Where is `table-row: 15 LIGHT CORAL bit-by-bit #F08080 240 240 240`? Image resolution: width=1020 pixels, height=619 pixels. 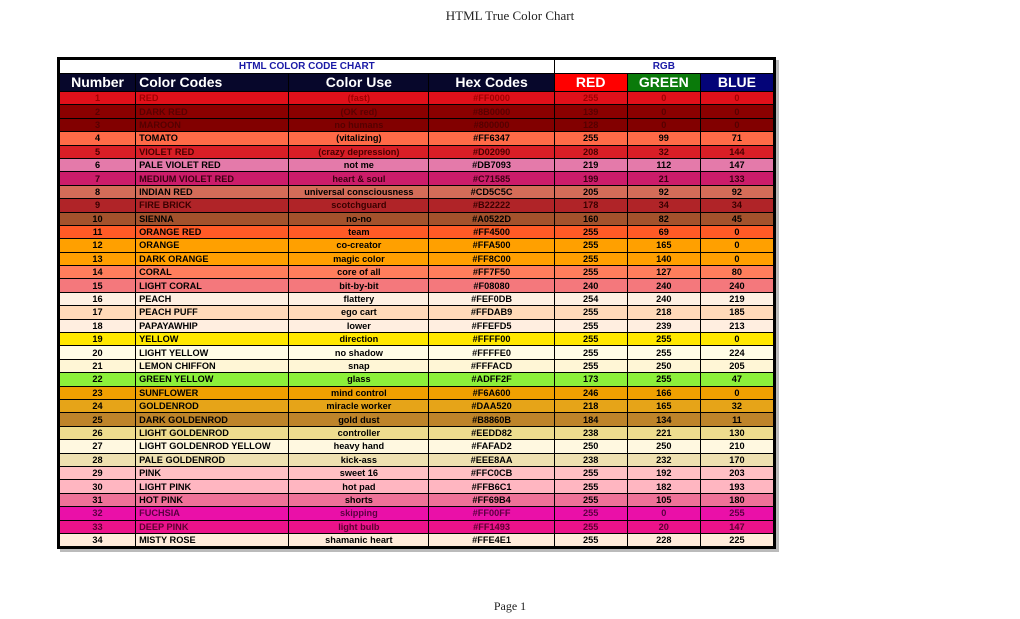
table-row: 15 LIGHT CORAL bit-by-bit #F08080 240 240 240 is located at coordinates (416, 285).